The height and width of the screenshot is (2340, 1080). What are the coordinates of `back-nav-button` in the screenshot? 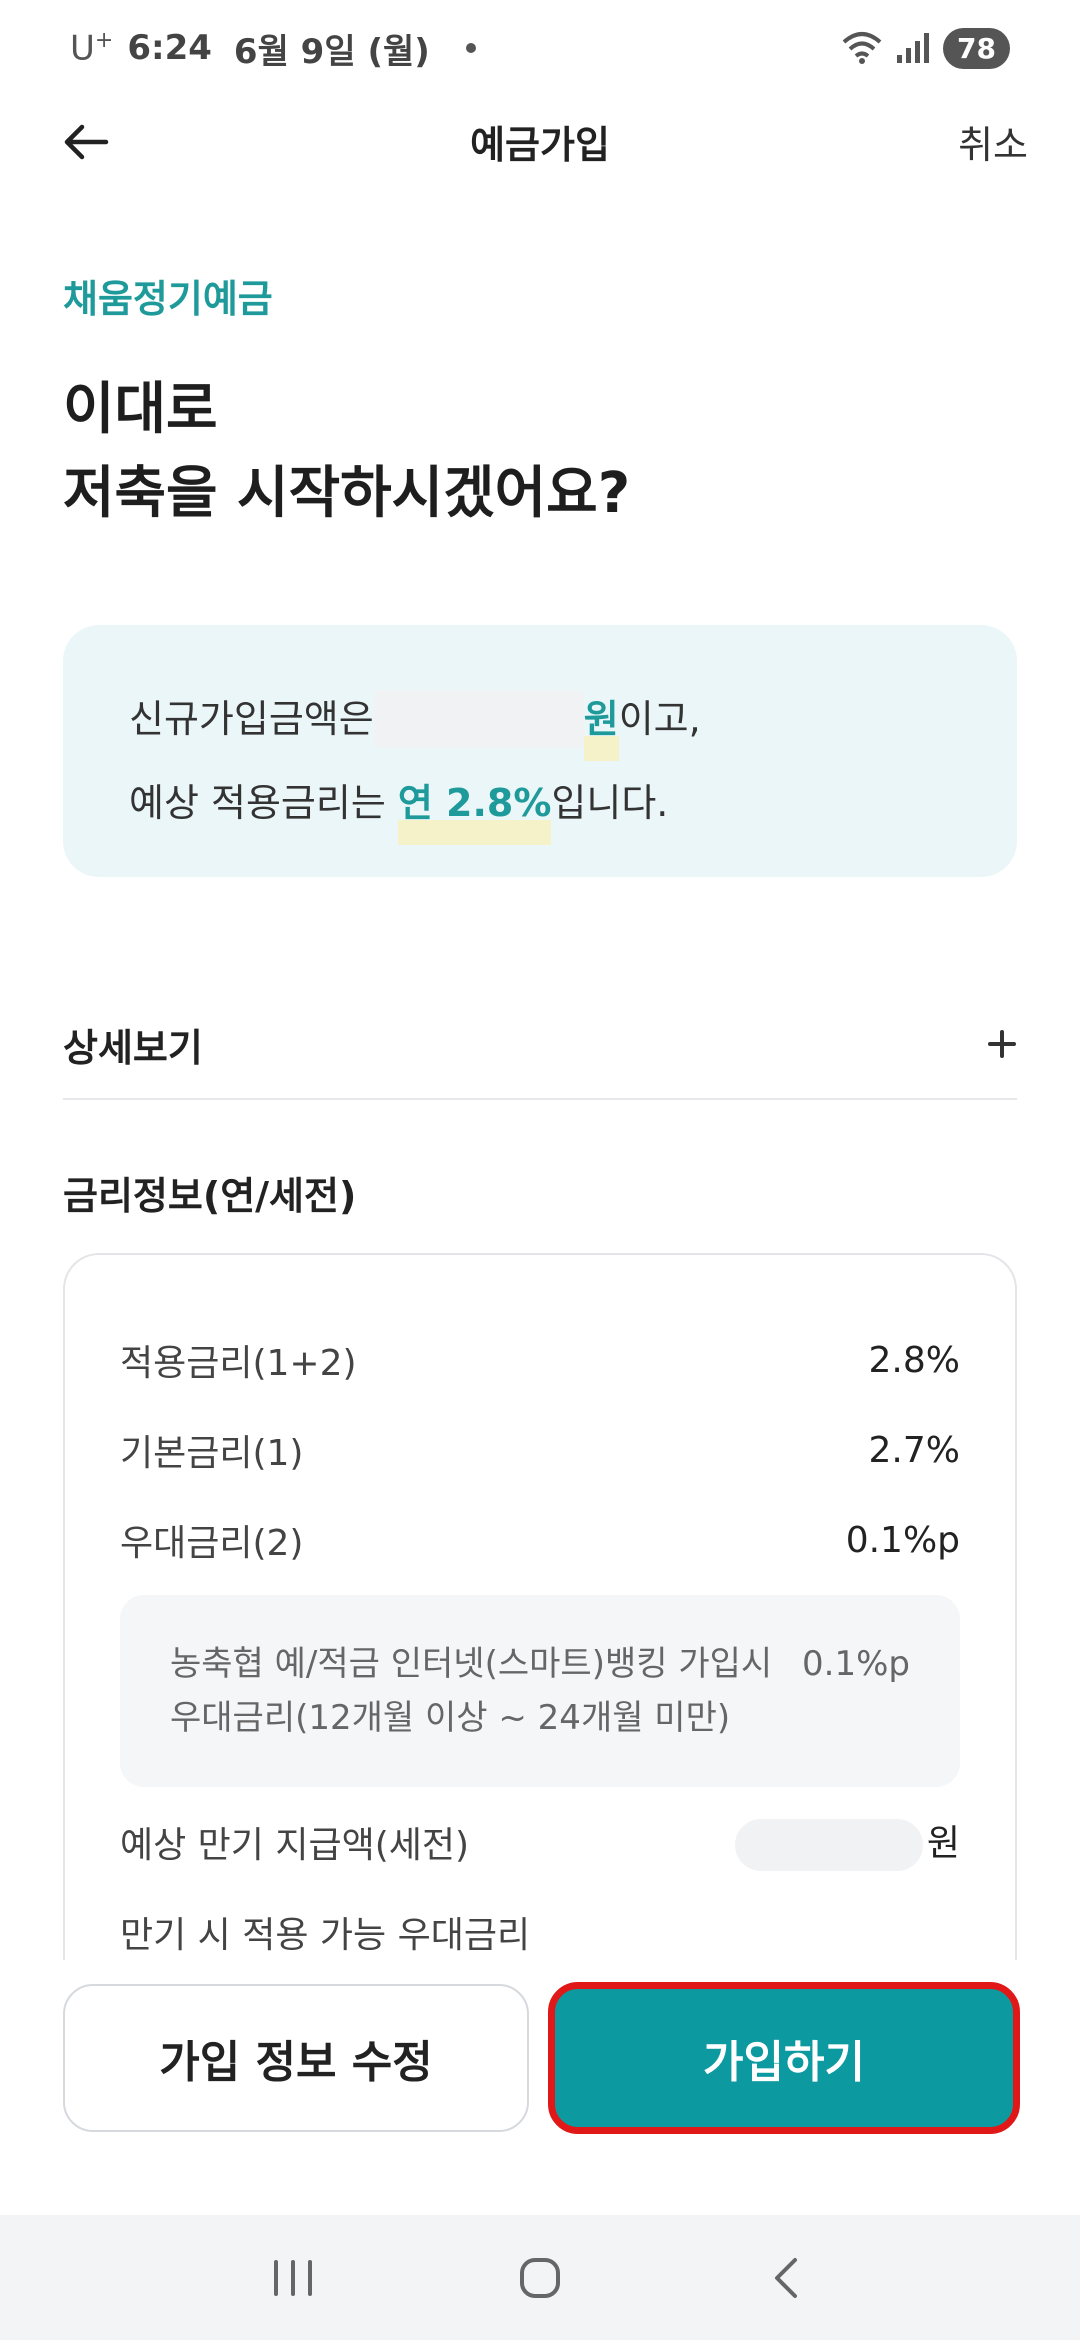 It's located at (787, 2278).